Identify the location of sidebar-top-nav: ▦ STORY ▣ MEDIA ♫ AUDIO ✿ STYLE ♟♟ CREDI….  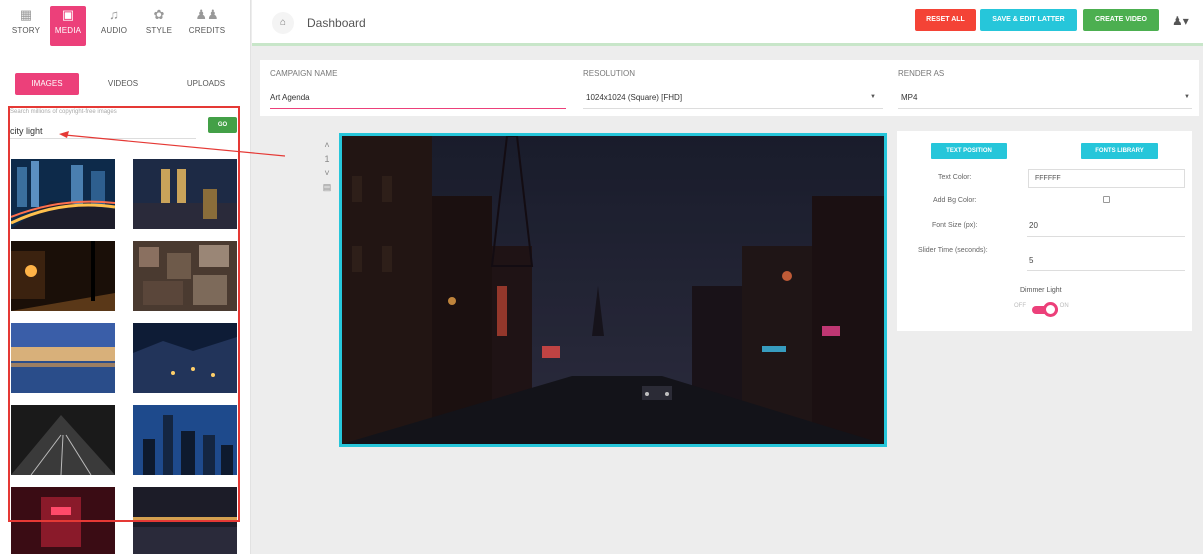
(125, 25).